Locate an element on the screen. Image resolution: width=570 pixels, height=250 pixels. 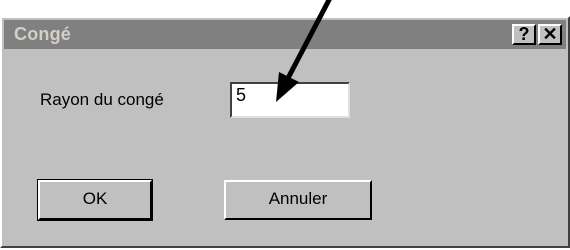
ok-button: OK is located at coordinates (95, 200).